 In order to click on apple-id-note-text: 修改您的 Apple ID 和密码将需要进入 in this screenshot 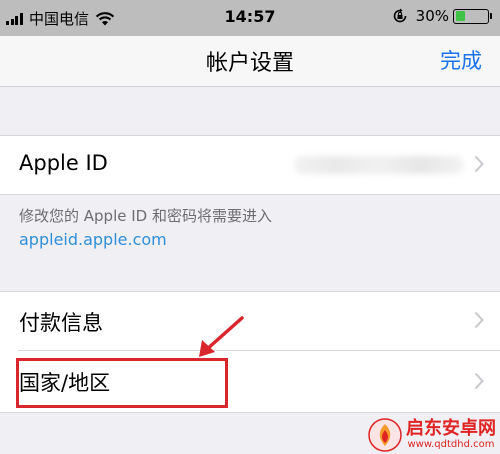, I will do `click(145, 216)`.